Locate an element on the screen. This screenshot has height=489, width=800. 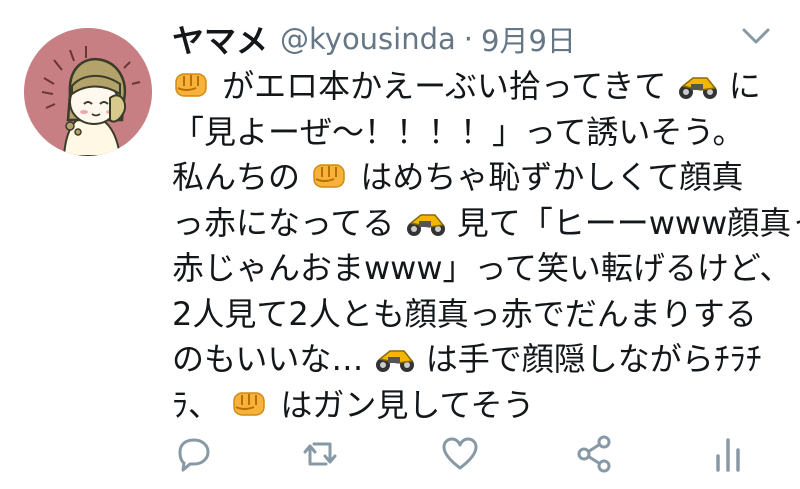
display-name: ヤマメ is located at coordinates (220, 39).